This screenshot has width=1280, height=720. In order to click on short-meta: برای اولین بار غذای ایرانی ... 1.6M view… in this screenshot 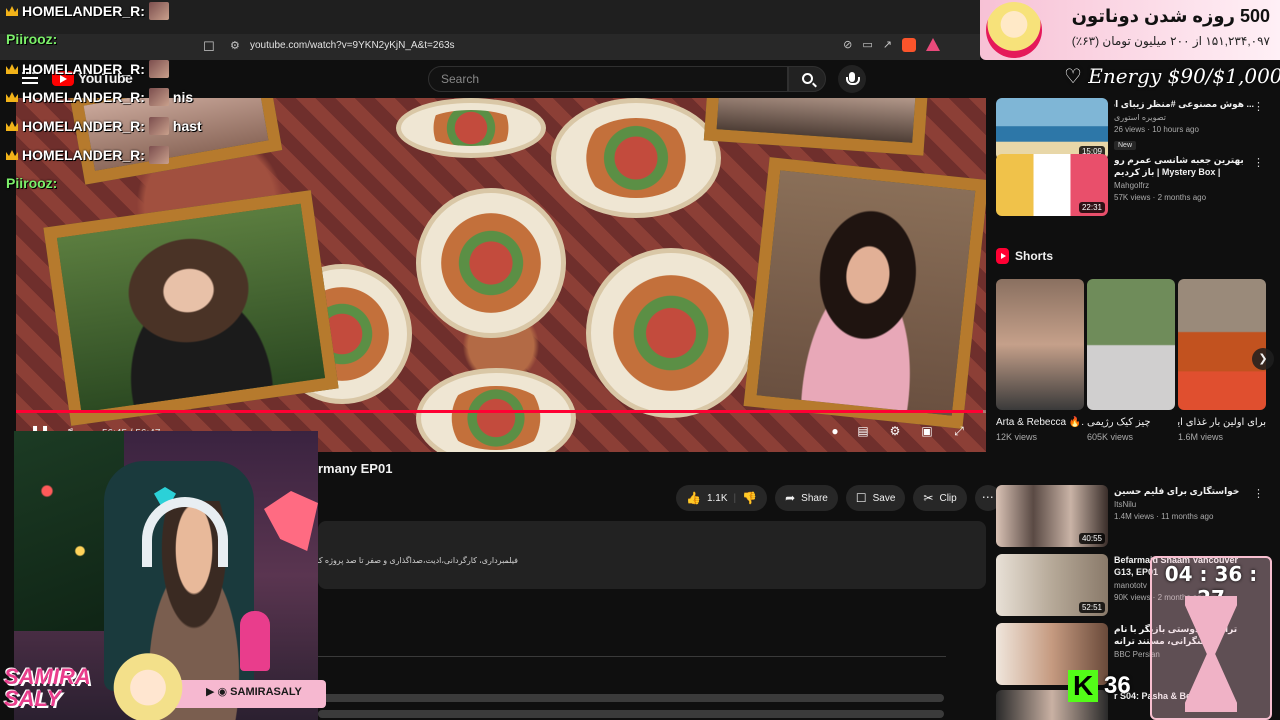, I will do `click(1222, 429)`.